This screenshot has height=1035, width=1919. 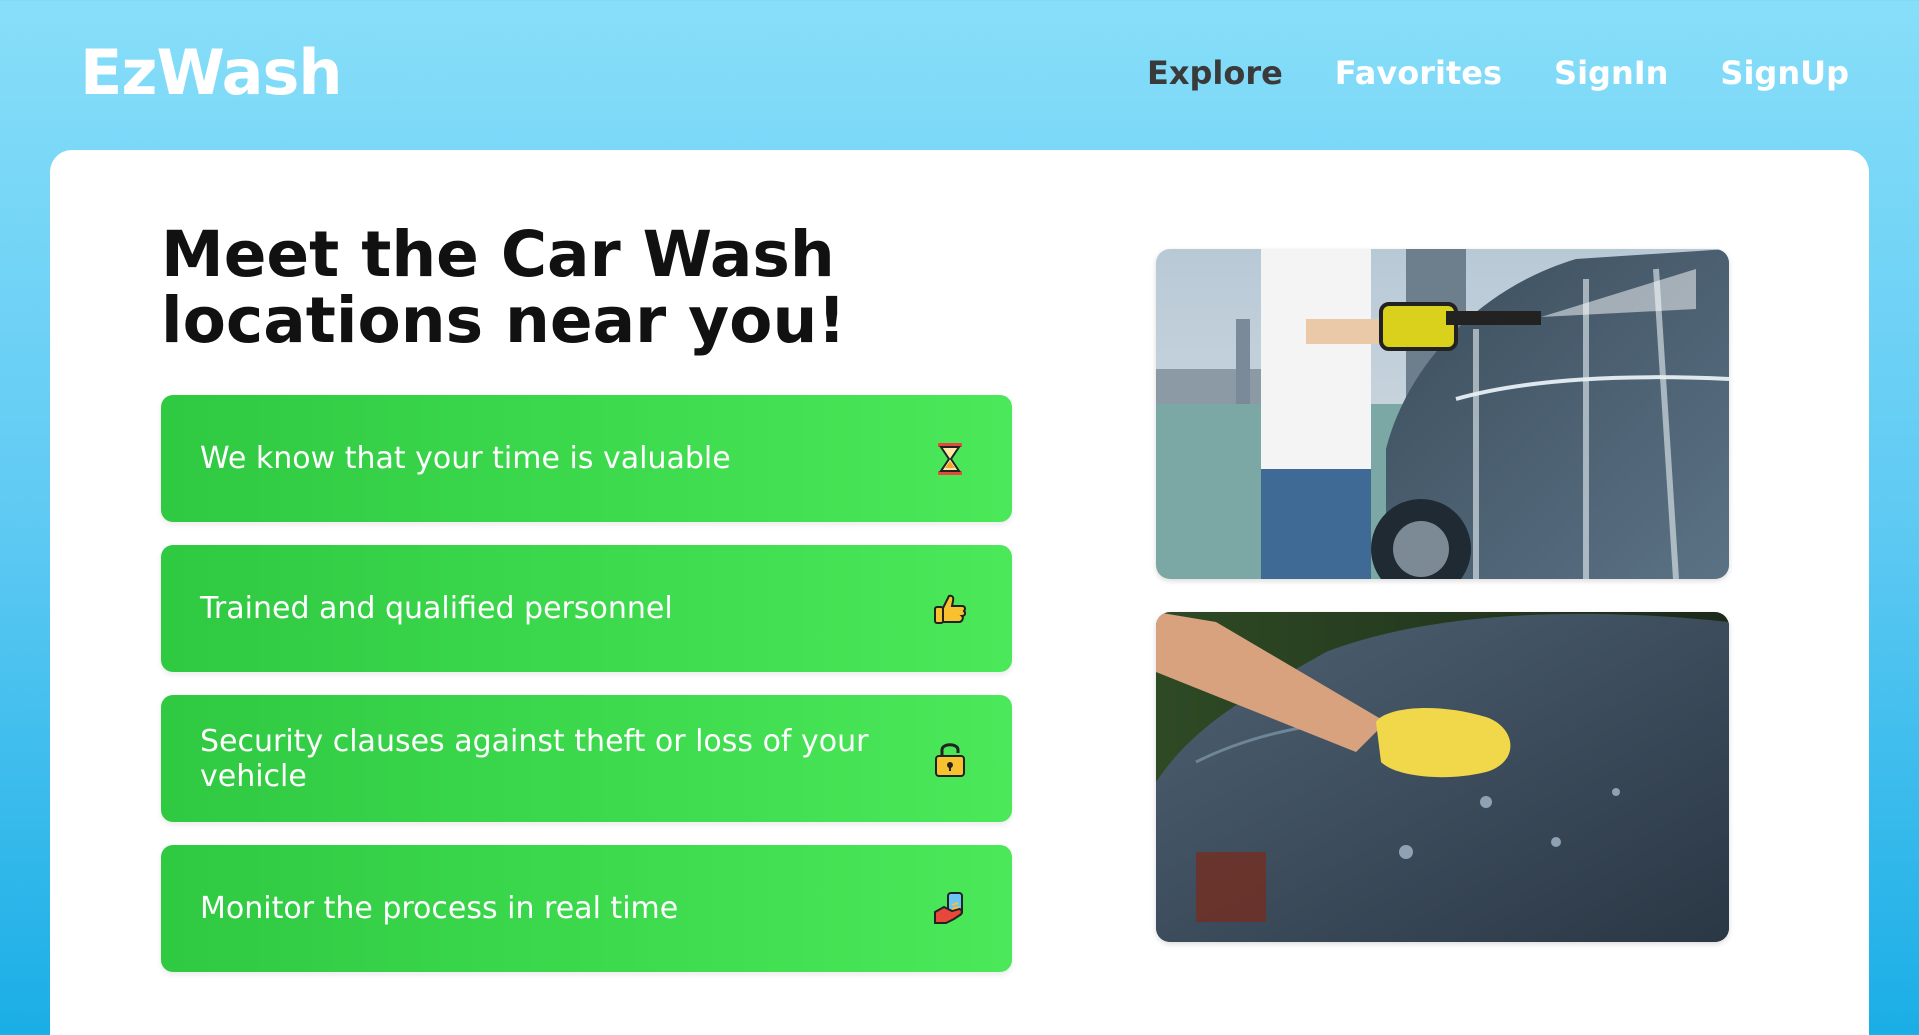 What do you see at coordinates (950, 459) in the screenshot?
I see `hourglass-icon` at bounding box center [950, 459].